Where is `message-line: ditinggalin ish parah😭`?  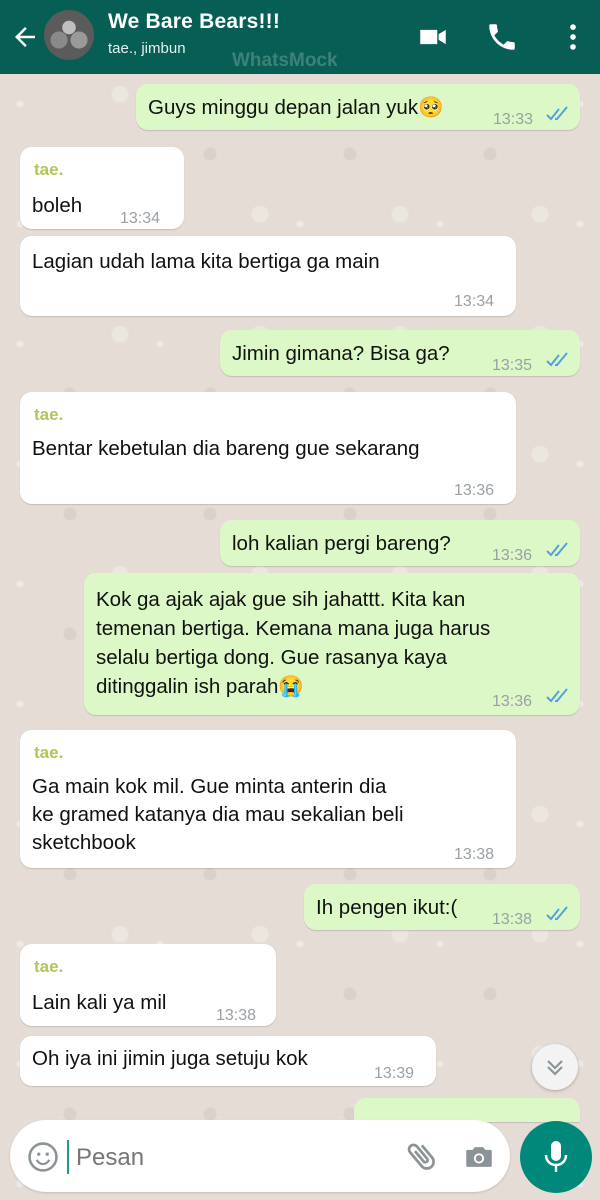
message-line: ditinggalin ish parah😭 is located at coordinates (200, 686).